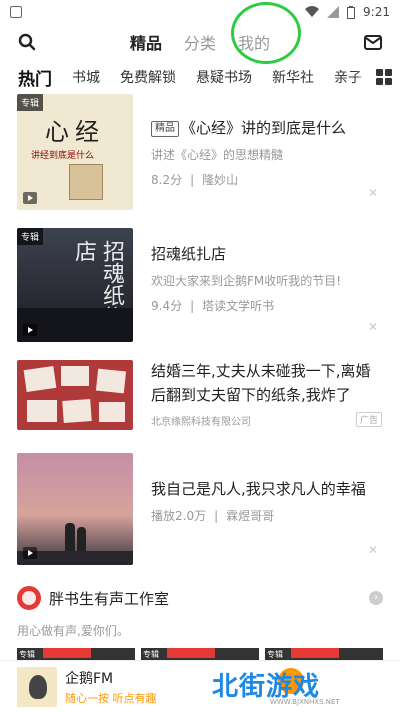 The height and width of the screenshot is (712, 400). What do you see at coordinates (35, 77) in the screenshot?
I see `category-hot: 热门` at bounding box center [35, 77].